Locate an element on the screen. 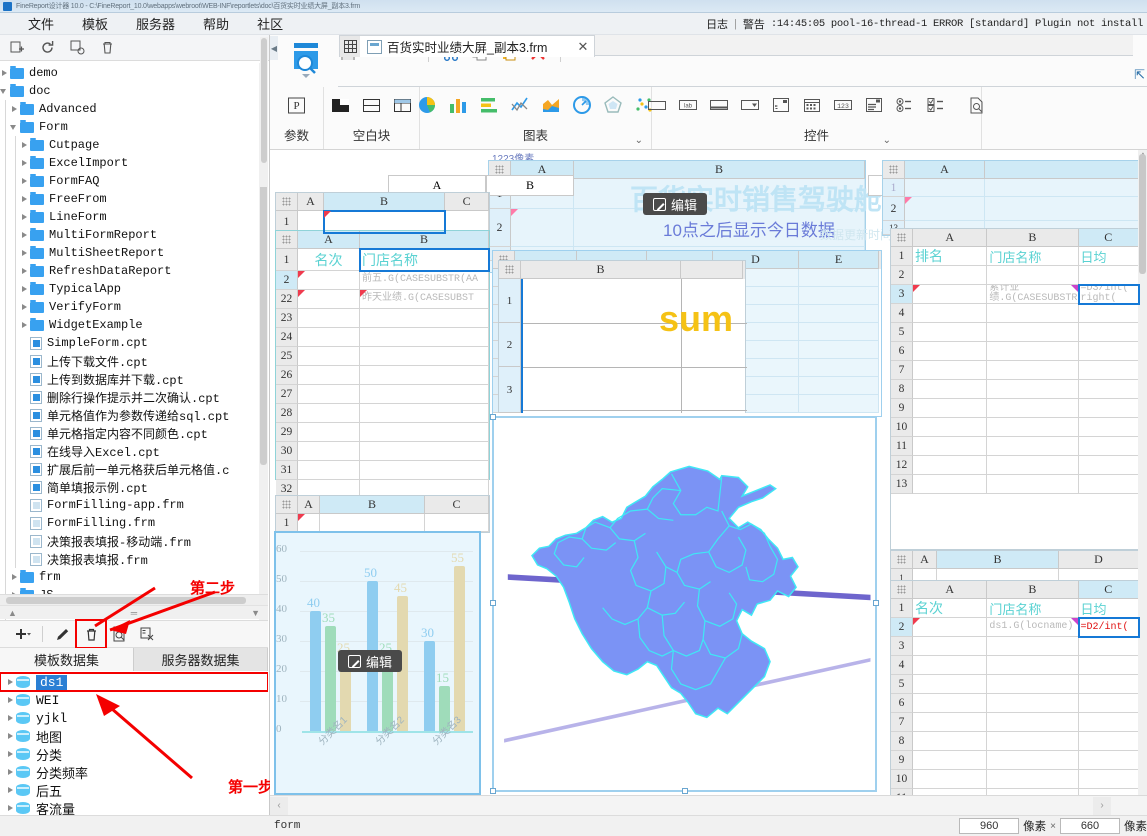  combobox-icon is located at coordinates (750, 105).